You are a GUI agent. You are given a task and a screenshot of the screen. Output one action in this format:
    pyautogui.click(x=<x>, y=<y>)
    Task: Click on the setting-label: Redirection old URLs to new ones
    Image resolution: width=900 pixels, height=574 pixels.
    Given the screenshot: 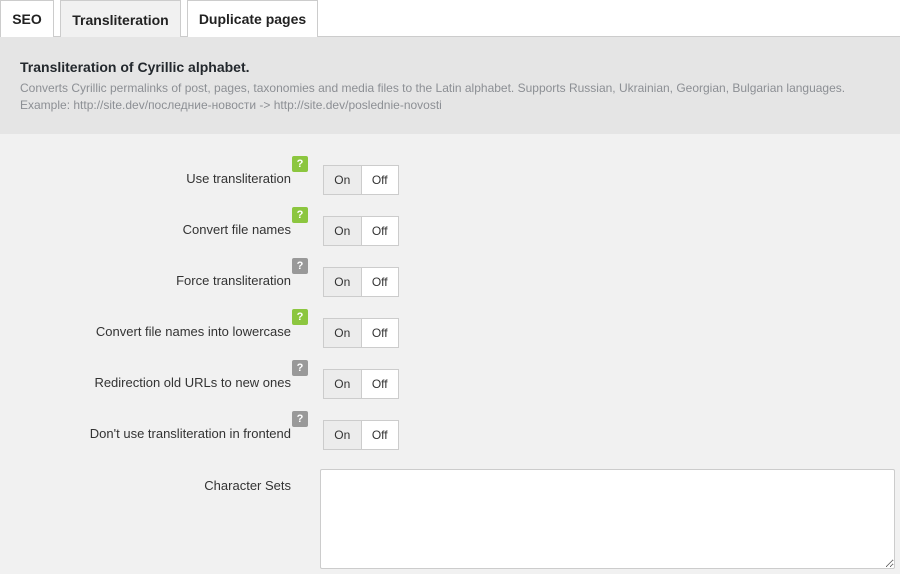 What is the action you would take?
    pyautogui.click(x=192, y=382)
    